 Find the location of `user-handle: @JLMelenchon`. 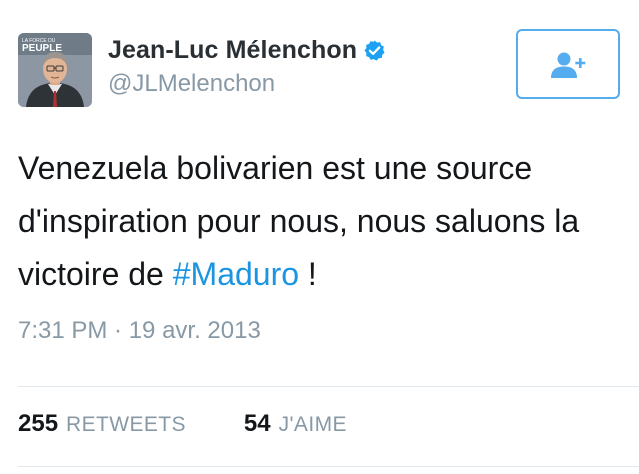

user-handle: @JLMelenchon is located at coordinates (191, 84).